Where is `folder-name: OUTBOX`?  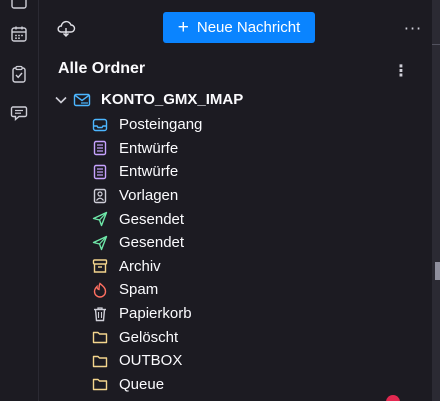
folder-name: OUTBOX is located at coordinates (151, 361).